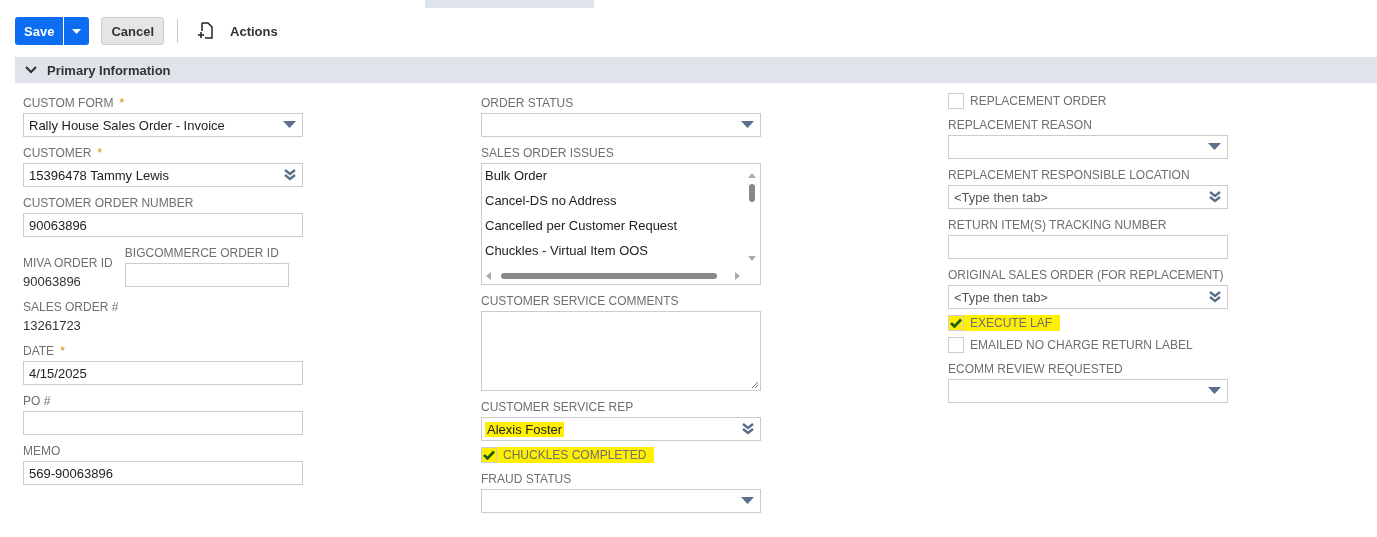  I want to click on text-input: 90063896, so click(163, 225).